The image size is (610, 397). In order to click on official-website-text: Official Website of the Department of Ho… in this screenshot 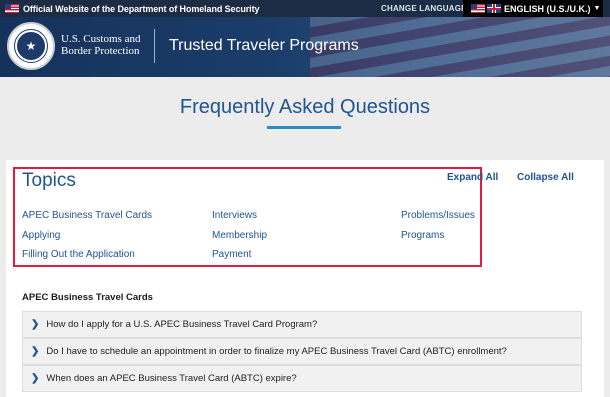, I will do `click(141, 8)`.